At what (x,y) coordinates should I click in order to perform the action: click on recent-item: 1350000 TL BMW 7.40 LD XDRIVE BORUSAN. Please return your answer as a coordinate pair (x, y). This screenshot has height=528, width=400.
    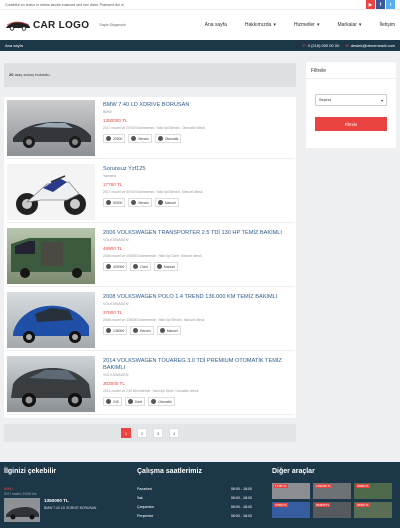
    Looking at the image, I should click on (66, 510).